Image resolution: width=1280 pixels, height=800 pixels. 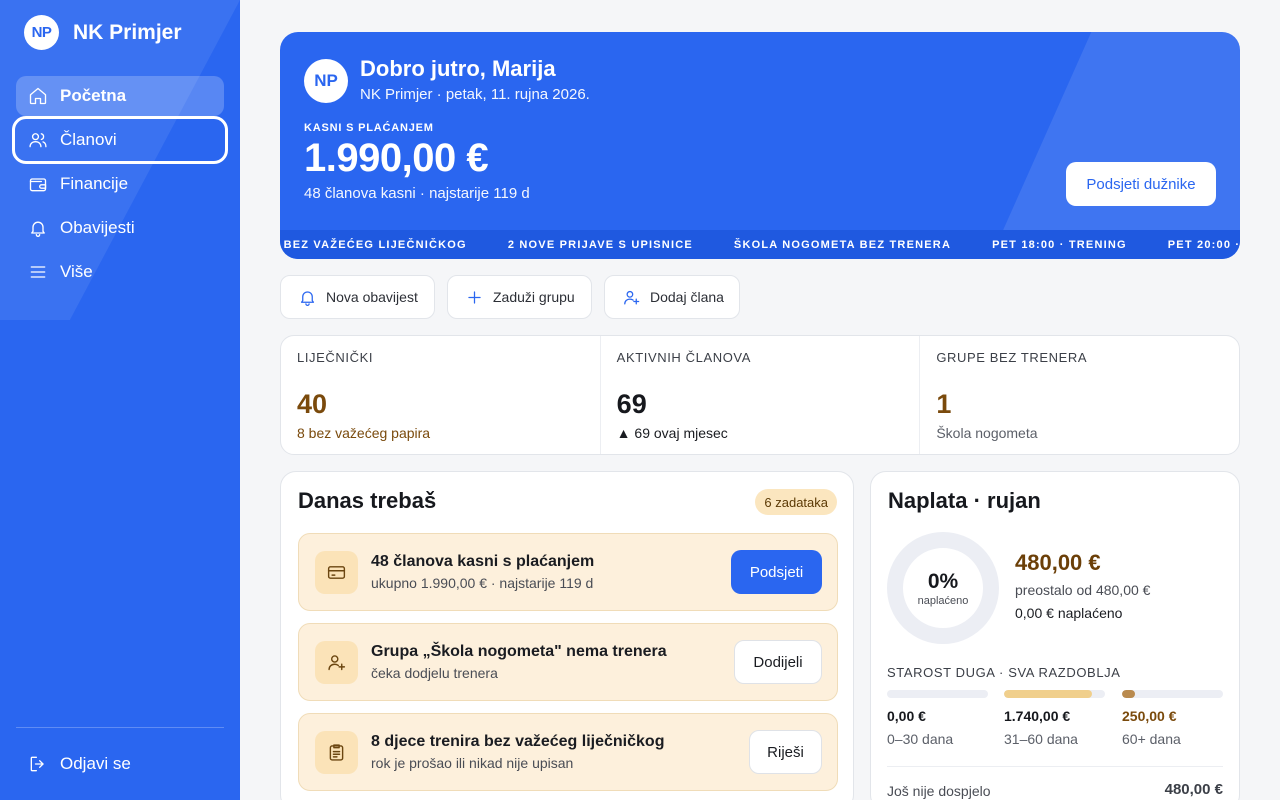 I want to click on collected-percent: 0%, so click(x=943, y=581).